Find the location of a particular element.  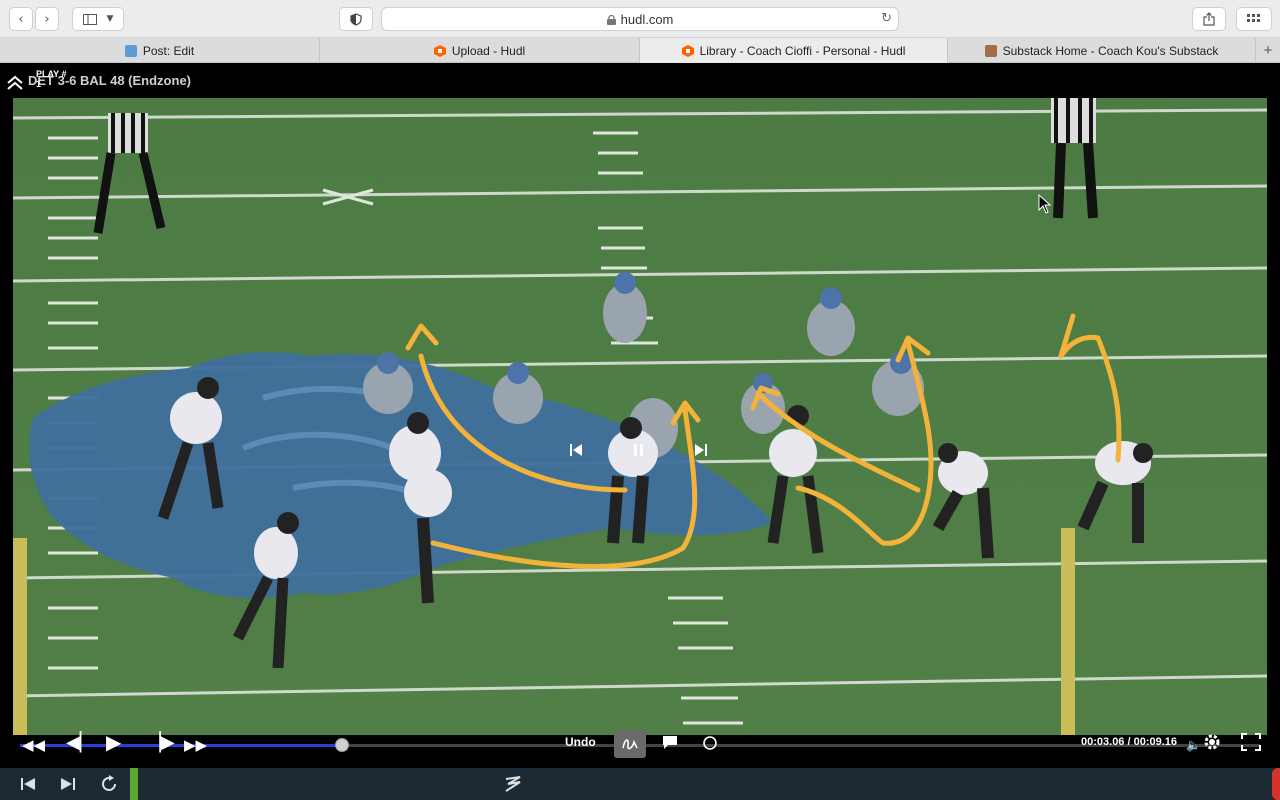

play-icon: ▶ is located at coordinates (113, 742).